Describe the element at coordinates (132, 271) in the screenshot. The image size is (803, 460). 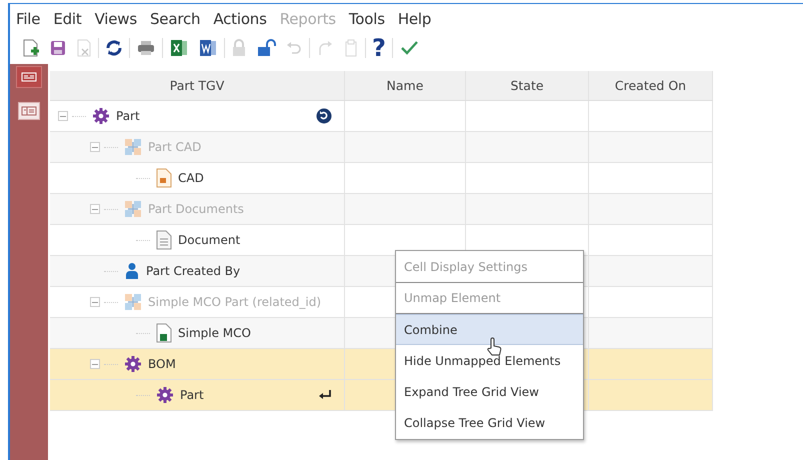
I see `person-icon` at that location.